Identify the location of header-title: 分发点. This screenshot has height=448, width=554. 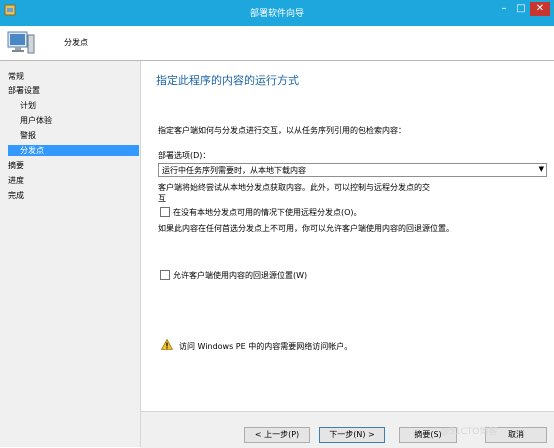
(76, 42).